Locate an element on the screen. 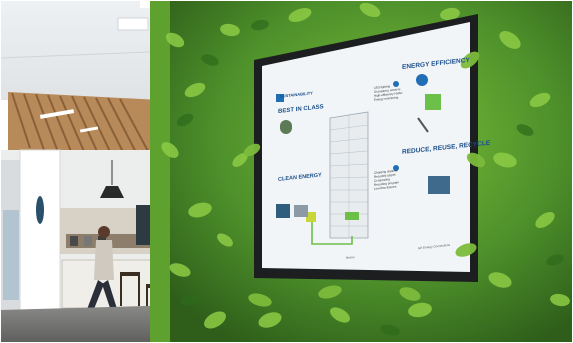 The height and width of the screenshot is (343, 573). section-best-in-class: BEST IN CLASS is located at coordinates (301, 109).